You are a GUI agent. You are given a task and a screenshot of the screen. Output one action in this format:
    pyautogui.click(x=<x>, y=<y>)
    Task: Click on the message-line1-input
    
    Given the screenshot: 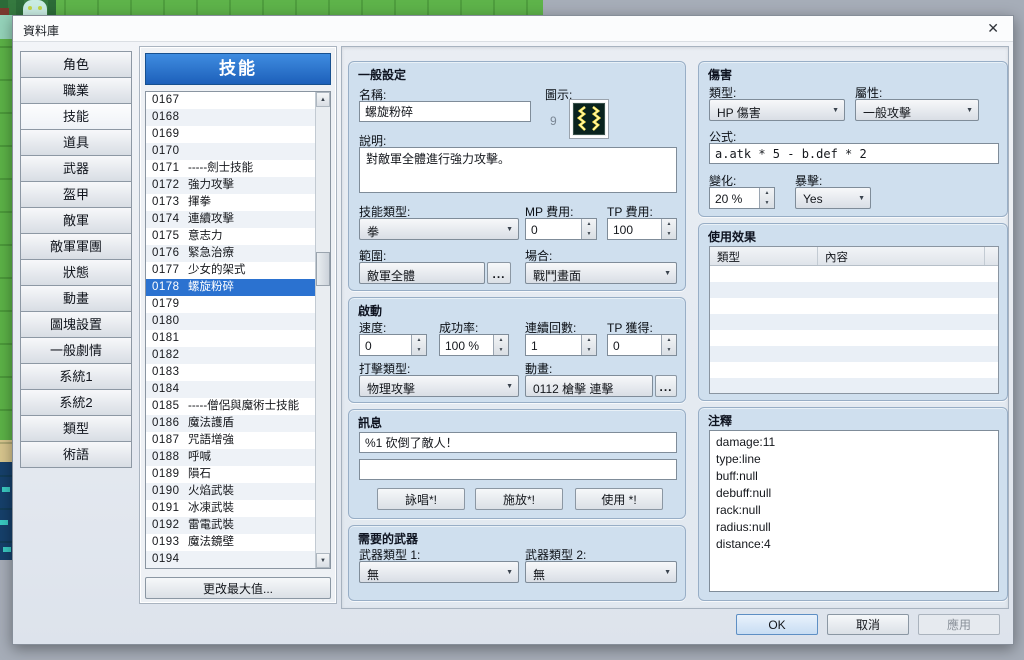 What is the action you would take?
    pyautogui.click(x=518, y=442)
    